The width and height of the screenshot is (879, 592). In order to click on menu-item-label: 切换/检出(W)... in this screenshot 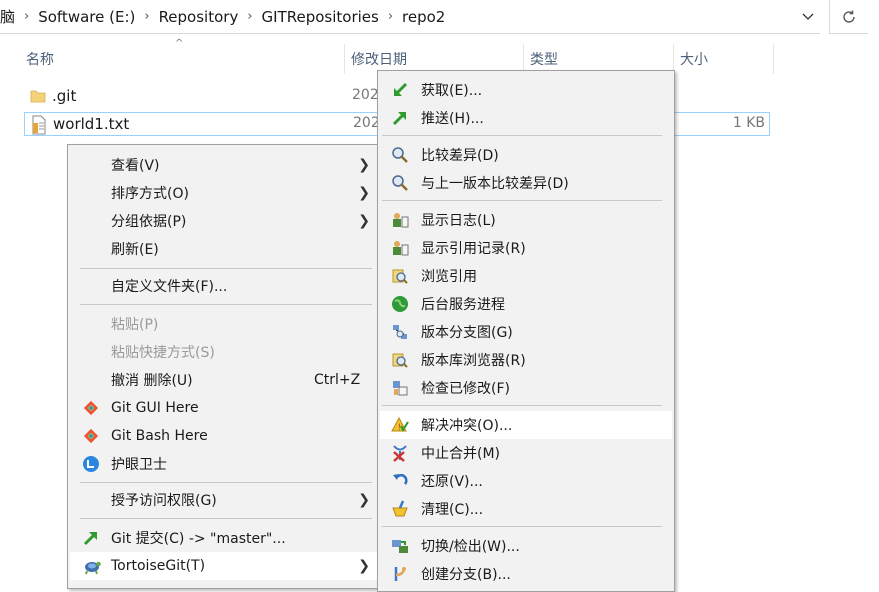, I will do `click(470, 547)`.